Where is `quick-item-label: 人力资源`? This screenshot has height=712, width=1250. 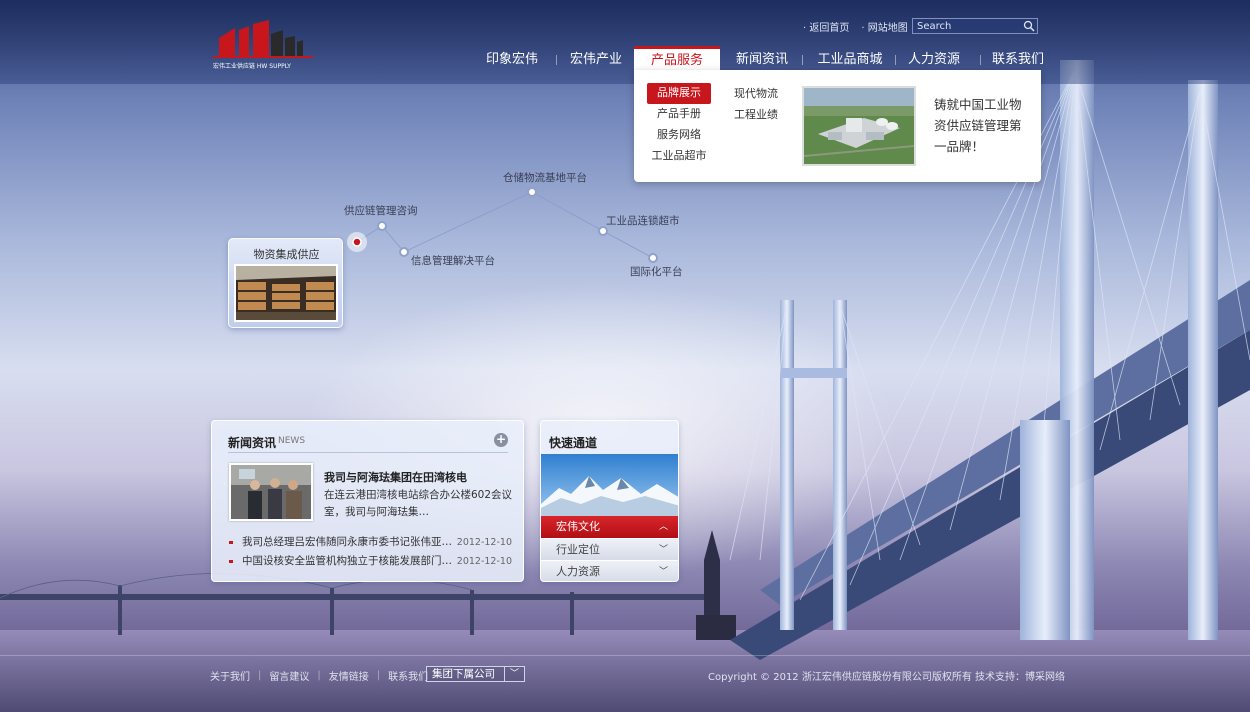 quick-item-label: 人力资源 is located at coordinates (578, 571).